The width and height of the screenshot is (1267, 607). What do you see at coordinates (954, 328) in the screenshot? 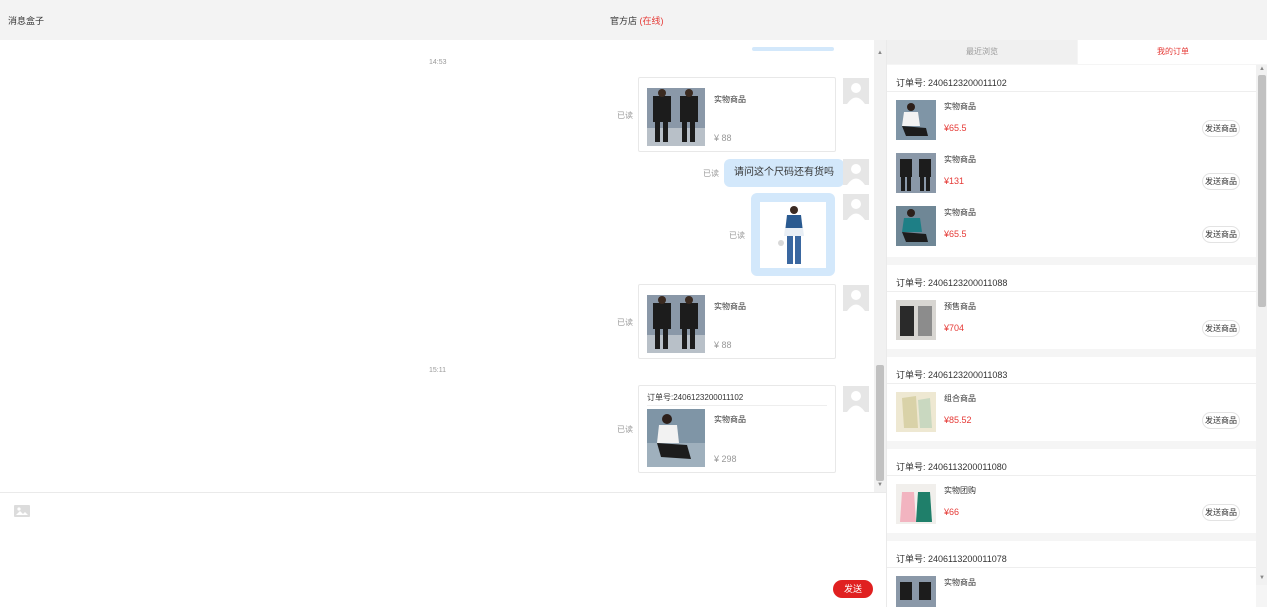
I see `item-price: ¥704` at bounding box center [954, 328].